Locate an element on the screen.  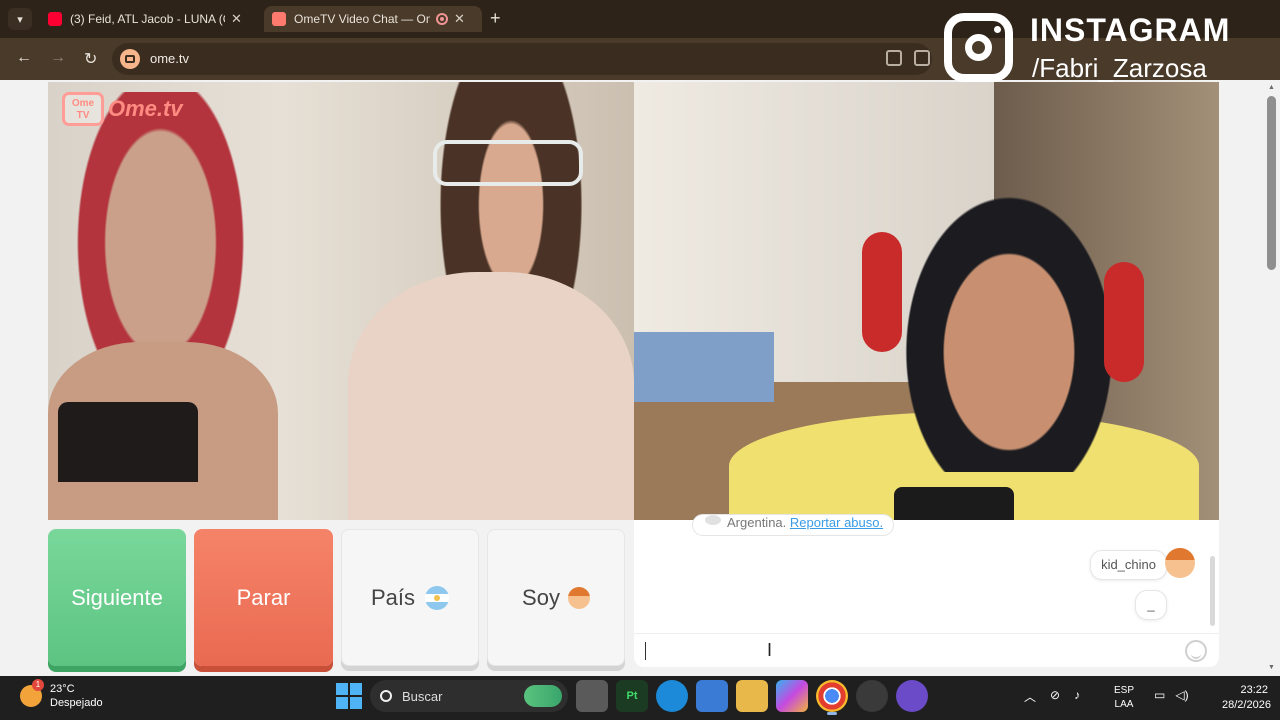
forward-icon: → is located at coordinates (58, 58).